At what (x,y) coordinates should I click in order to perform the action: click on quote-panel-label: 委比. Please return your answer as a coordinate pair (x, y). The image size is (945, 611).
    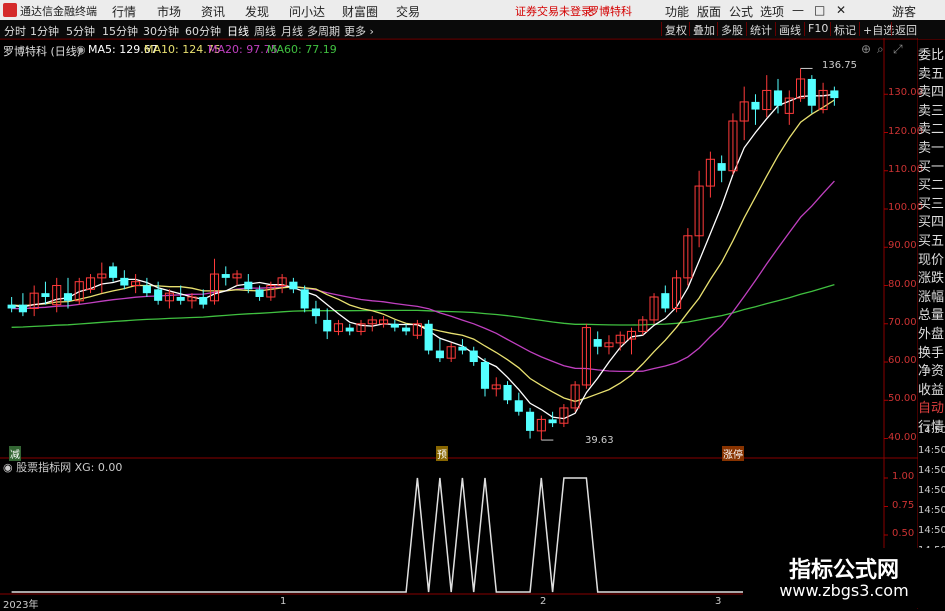
    Looking at the image, I should click on (931, 55).